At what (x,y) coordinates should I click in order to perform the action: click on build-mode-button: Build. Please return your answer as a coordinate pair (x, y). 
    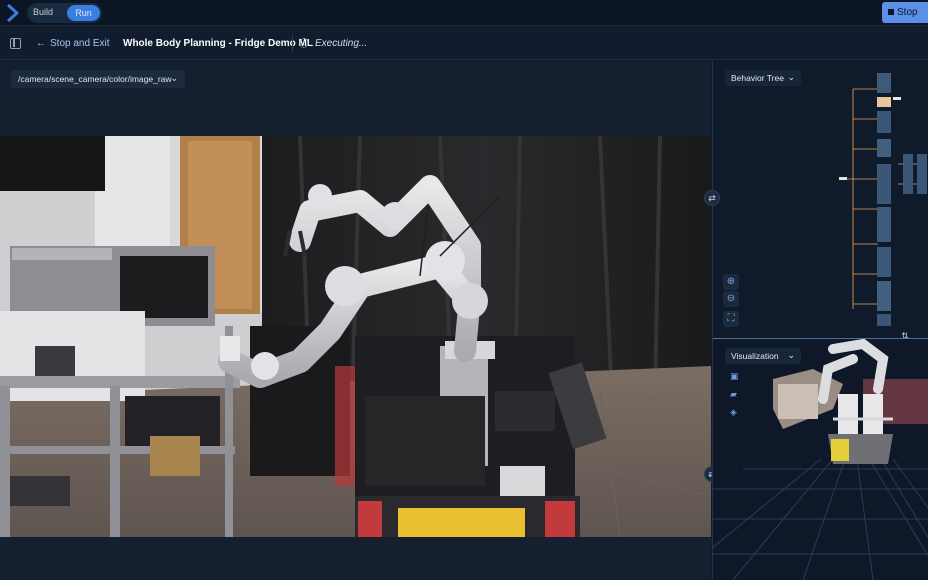
    Looking at the image, I should click on (43, 12).